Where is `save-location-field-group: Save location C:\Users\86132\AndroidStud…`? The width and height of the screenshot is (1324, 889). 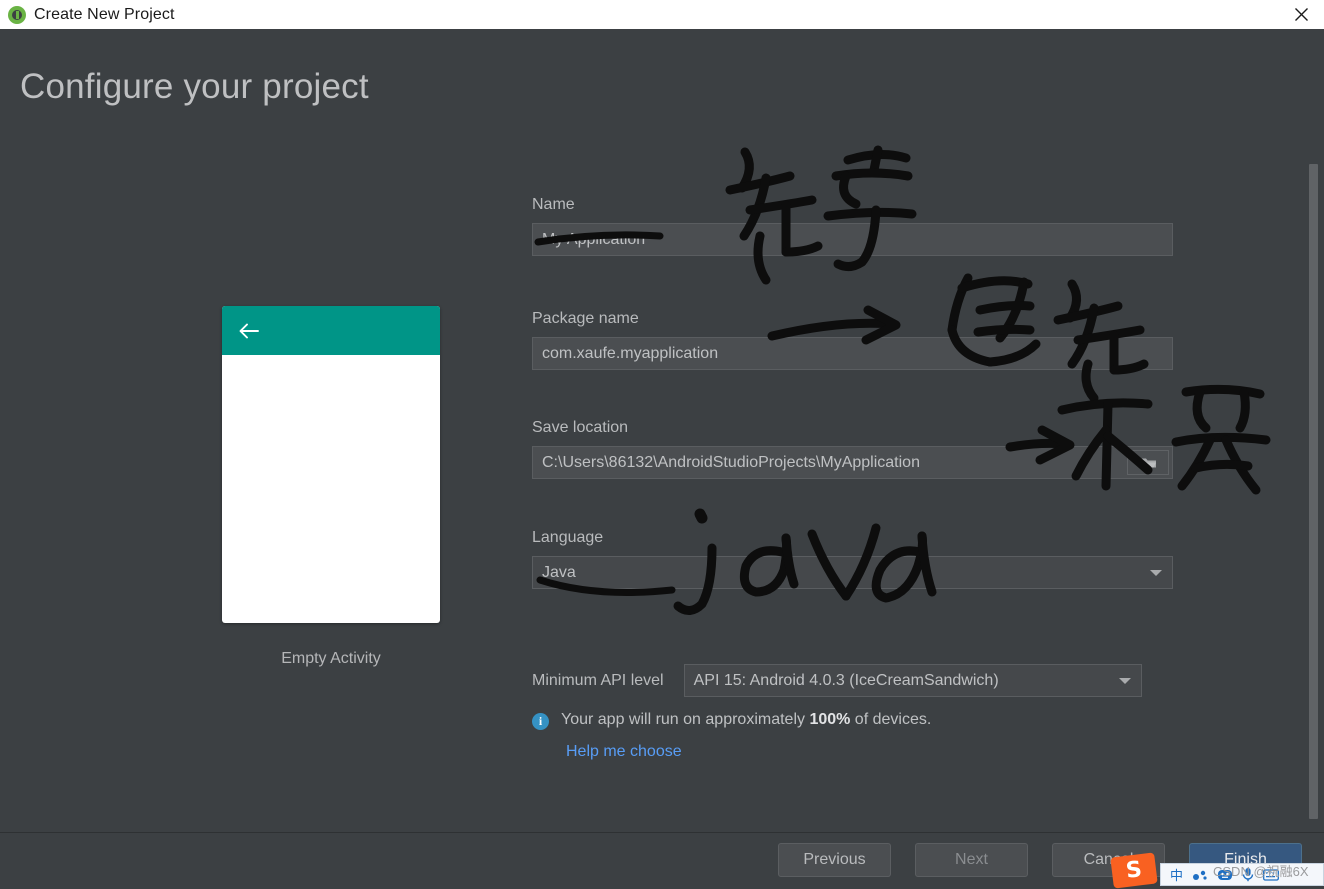
save-location-field-group: Save location C:\Users\86132\AndroidStud… is located at coordinates (852, 449).